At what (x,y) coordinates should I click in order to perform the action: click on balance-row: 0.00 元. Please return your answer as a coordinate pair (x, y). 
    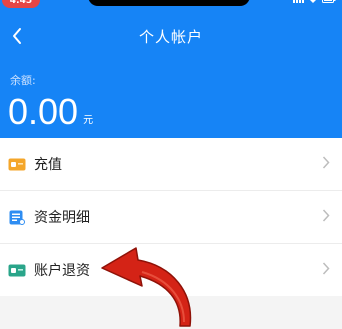
    Looking at the image, I should click on (50, 112).